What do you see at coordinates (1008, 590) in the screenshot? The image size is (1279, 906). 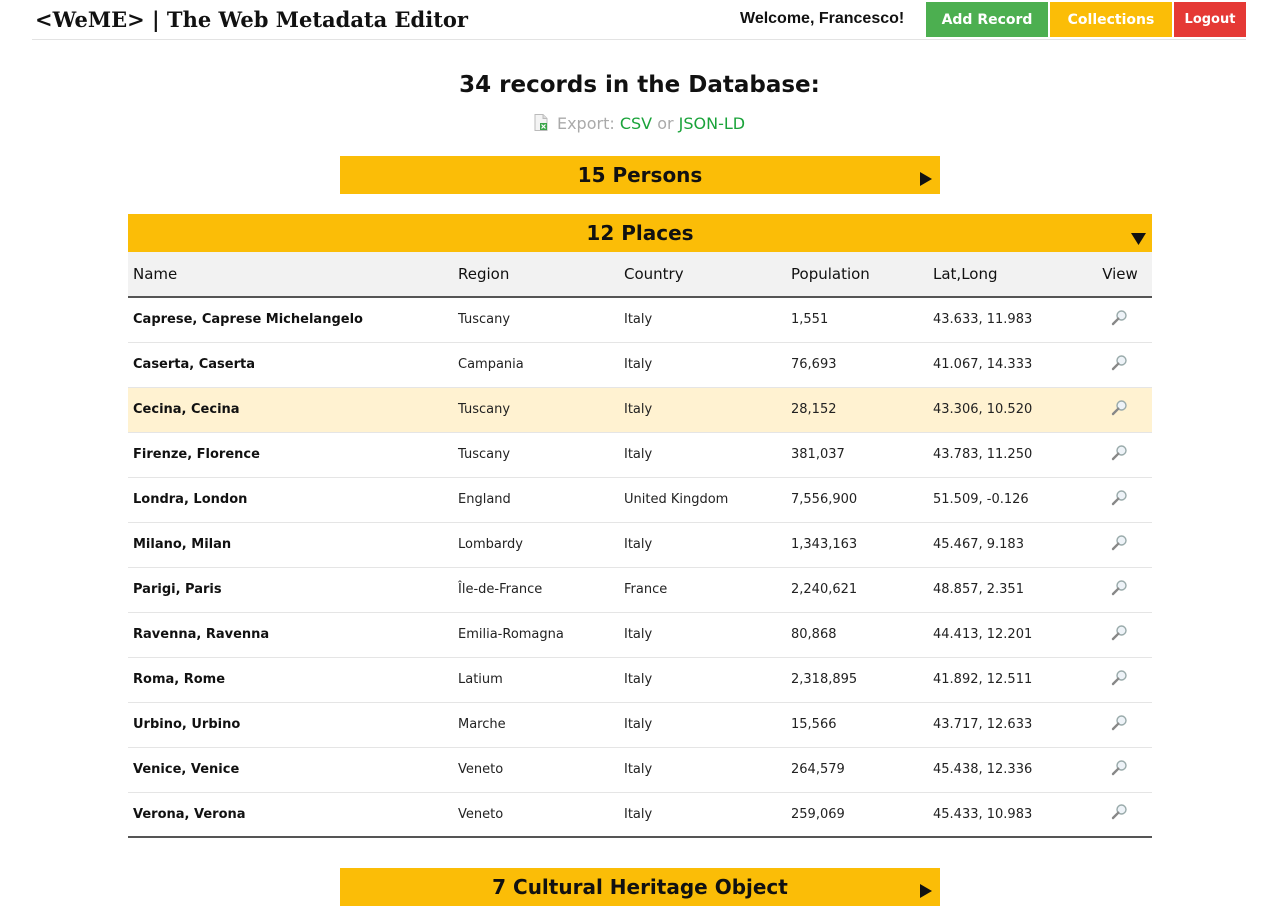 I see `place-latlong: 48.857, 2.351` at bounding box center [1008, 590].